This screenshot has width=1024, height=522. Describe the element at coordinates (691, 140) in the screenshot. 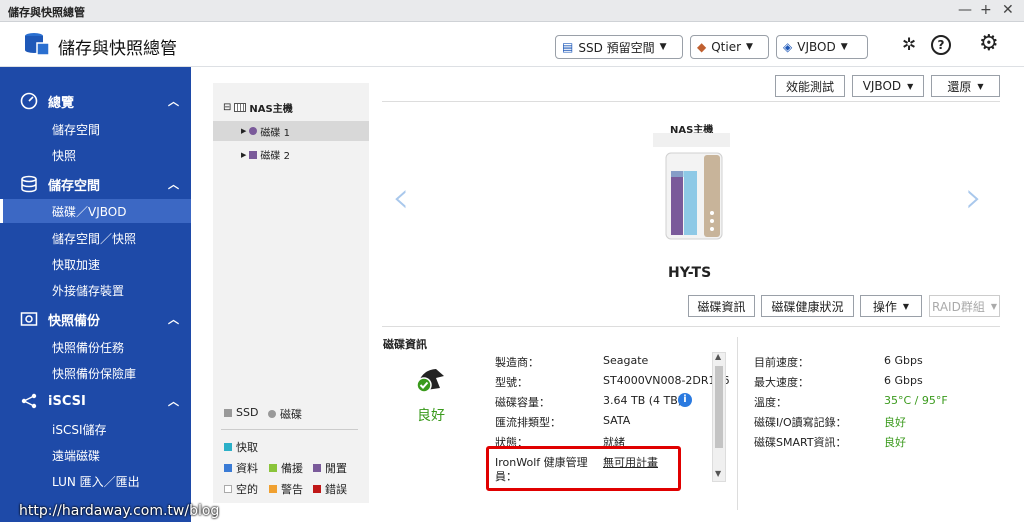

I see `blurred-region` at that location.